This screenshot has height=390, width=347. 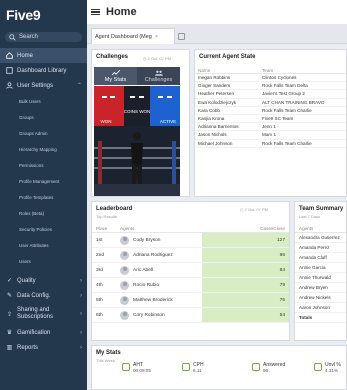 What do you see at coordinates (9, 314) in the screenshot?
I see `share-icon: ⇪` at bounding box center [9, 314].